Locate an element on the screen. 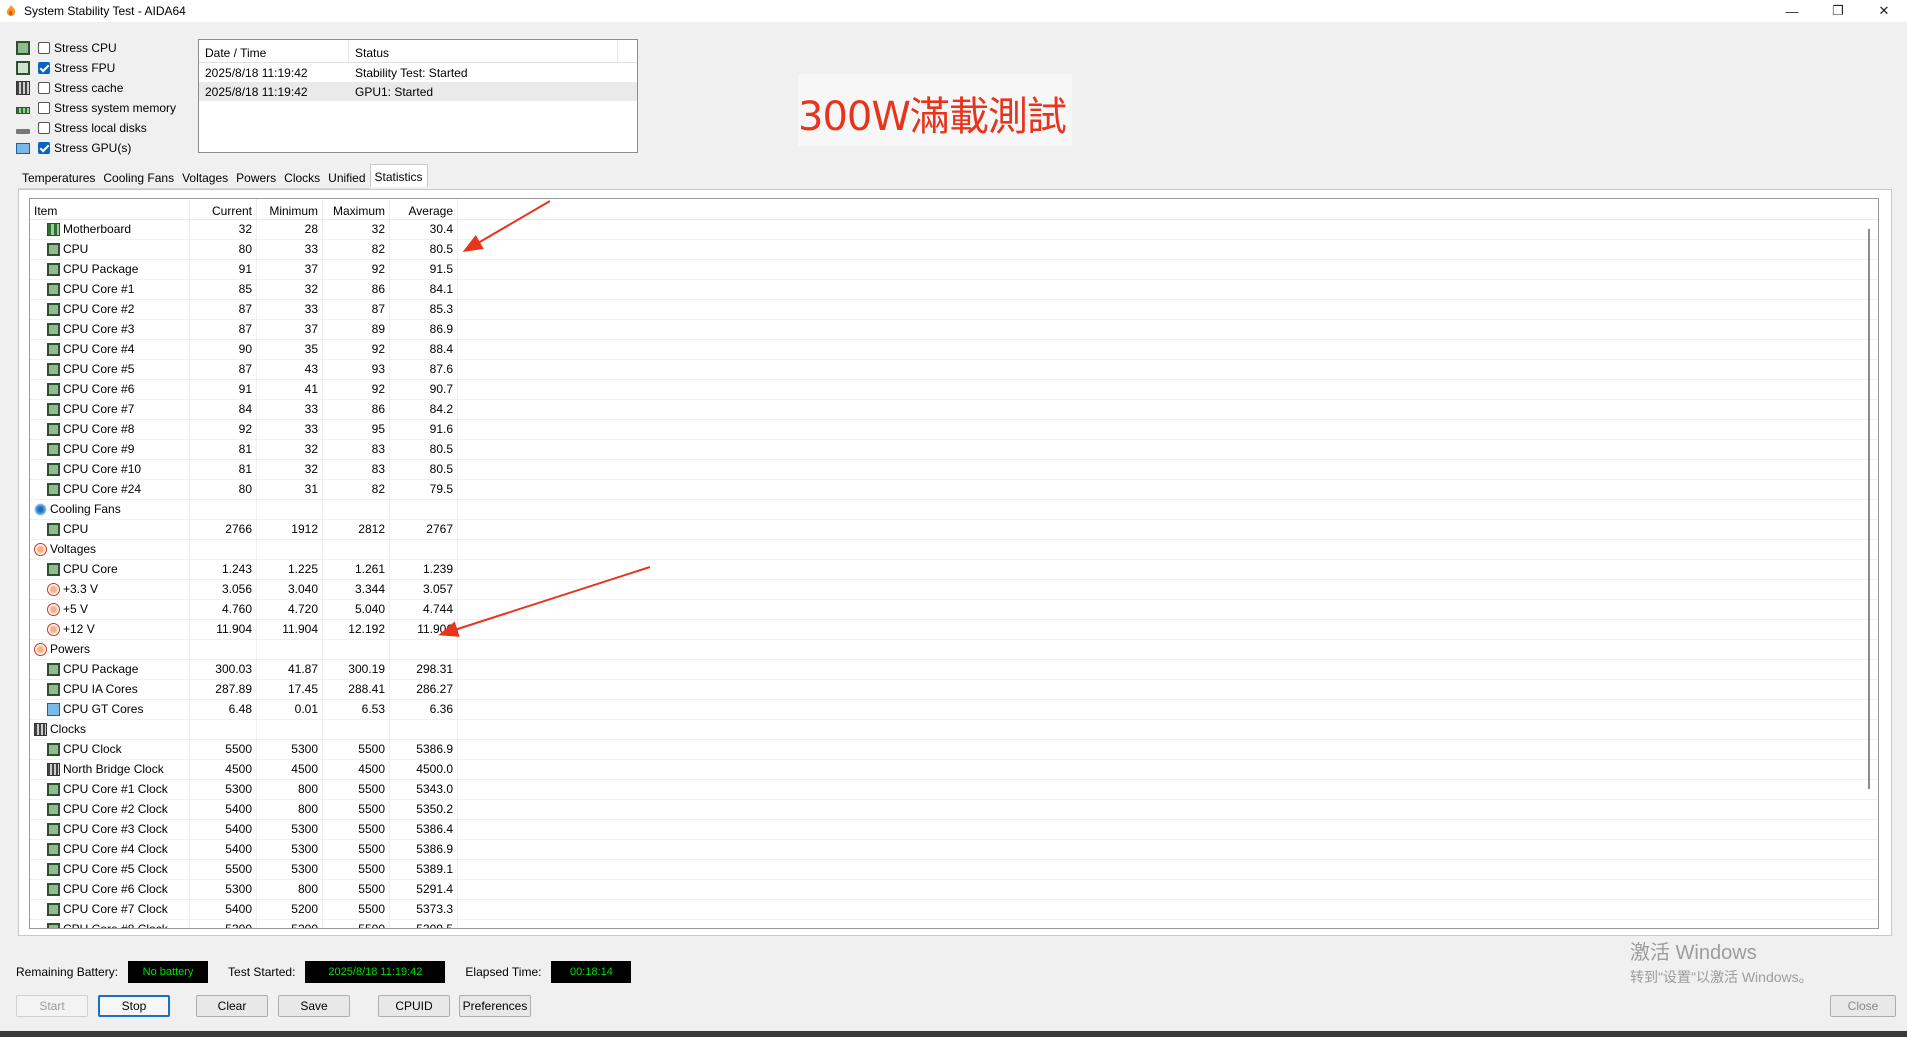  table-row: CPU Package 300.03 41.87 300.19 298.31 is located at coordinates (954, 670).